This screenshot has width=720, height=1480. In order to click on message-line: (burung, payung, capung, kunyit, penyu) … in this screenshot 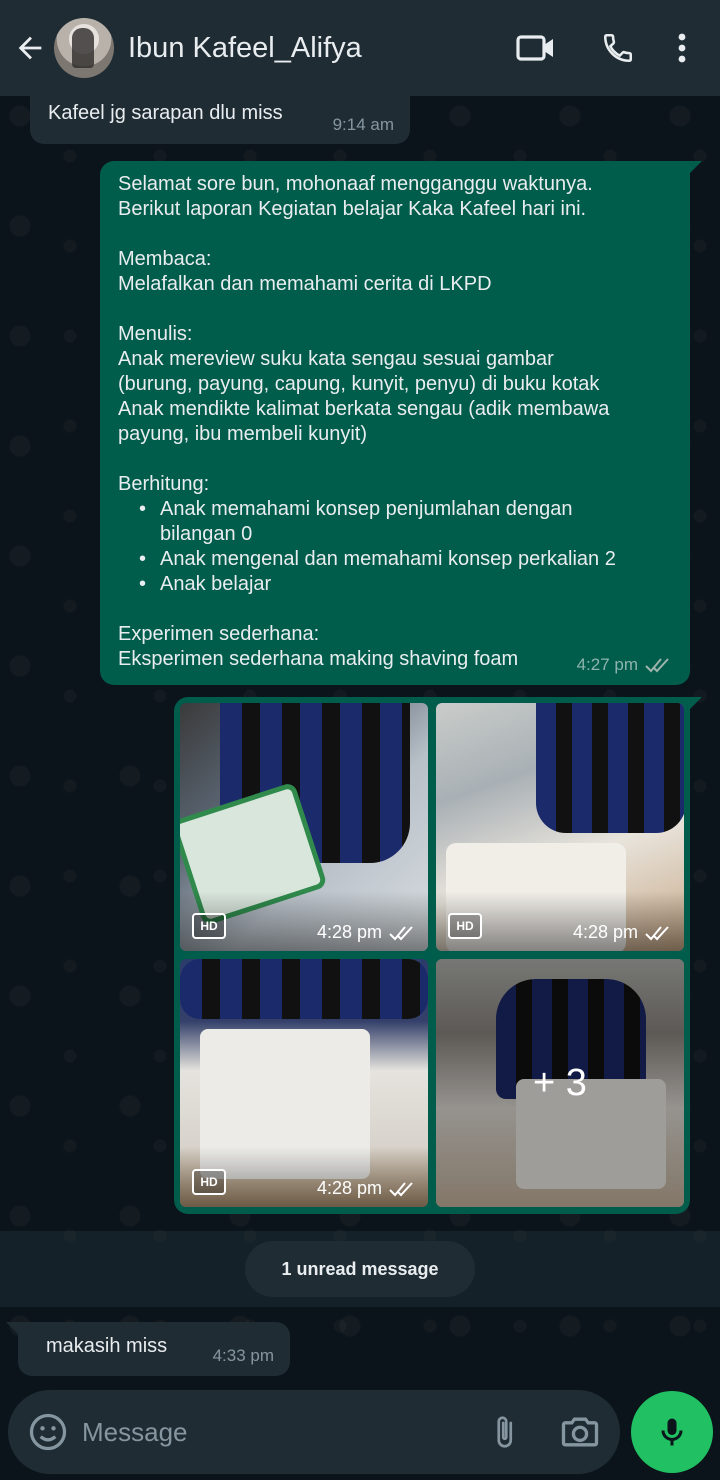, I will do `click(359, 384)`.